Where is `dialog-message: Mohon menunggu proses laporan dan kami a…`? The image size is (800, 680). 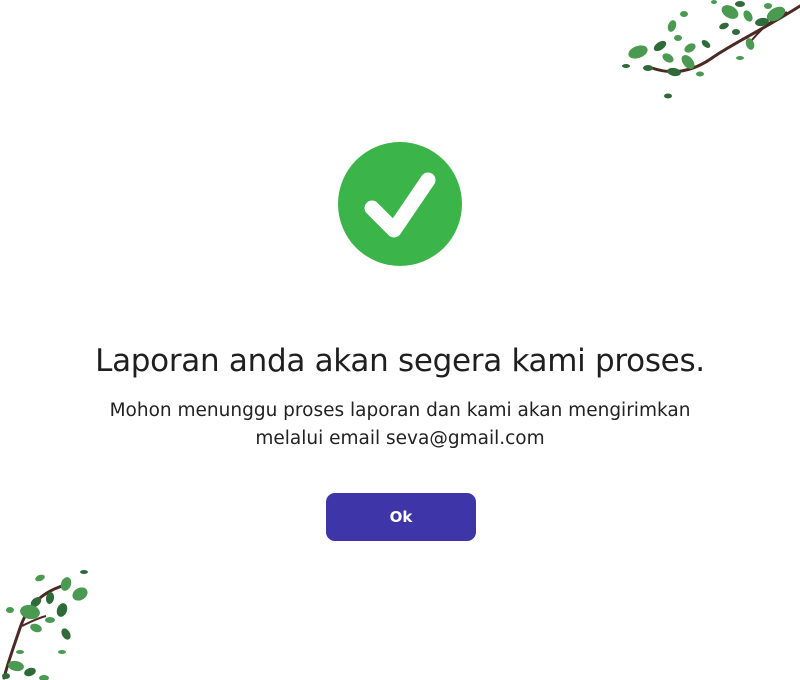
dialog-message: Mohon menunggu proses laporan dan kami a… is located at coordinates (400, 425).